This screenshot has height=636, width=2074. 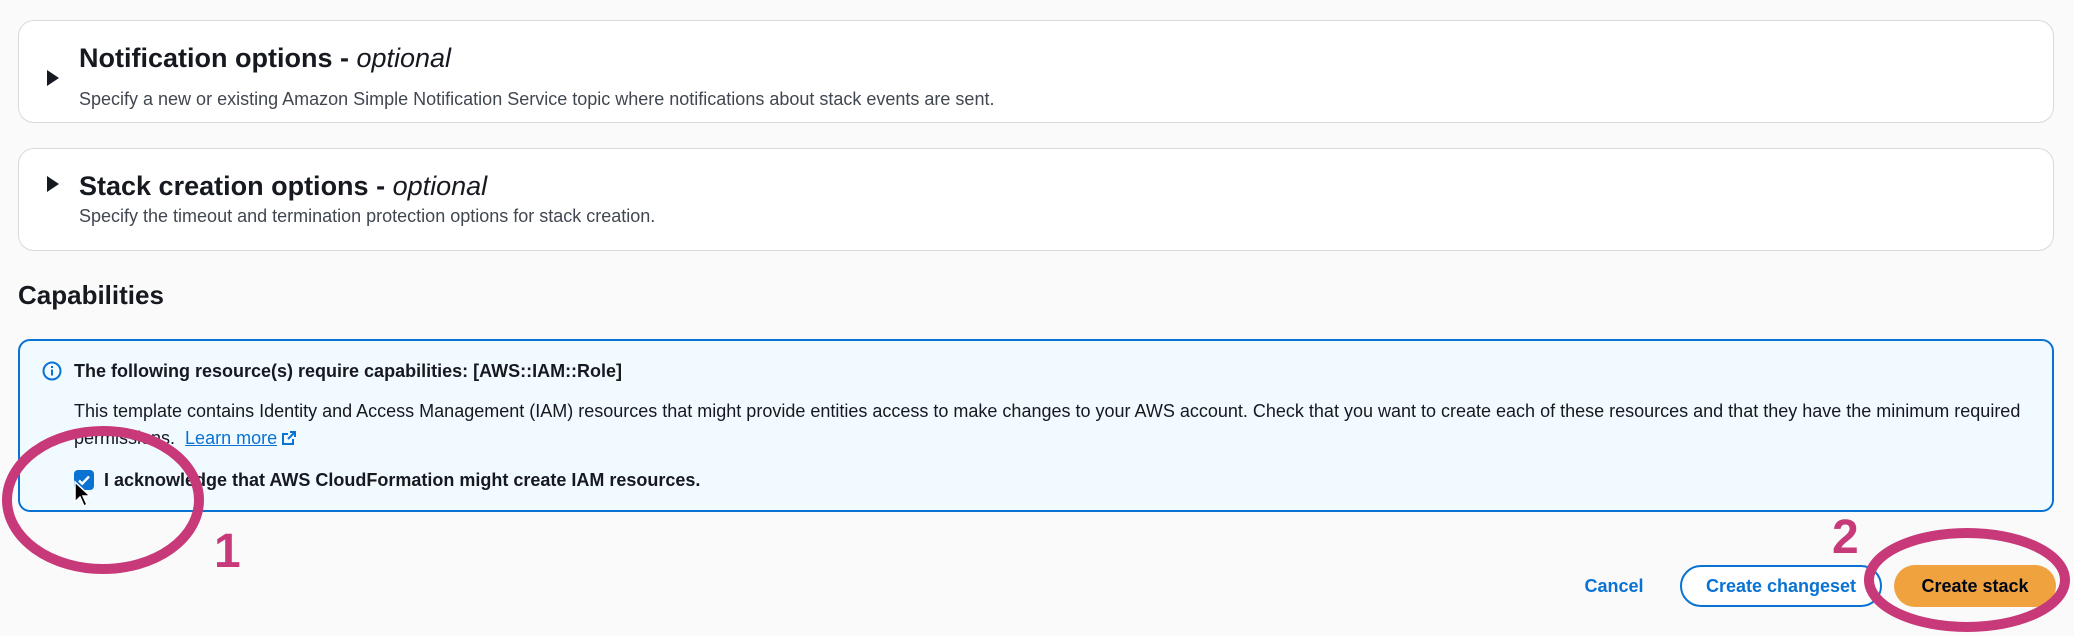 I want to click on cancel-button: Cancel, so click(x=1614, y=586).